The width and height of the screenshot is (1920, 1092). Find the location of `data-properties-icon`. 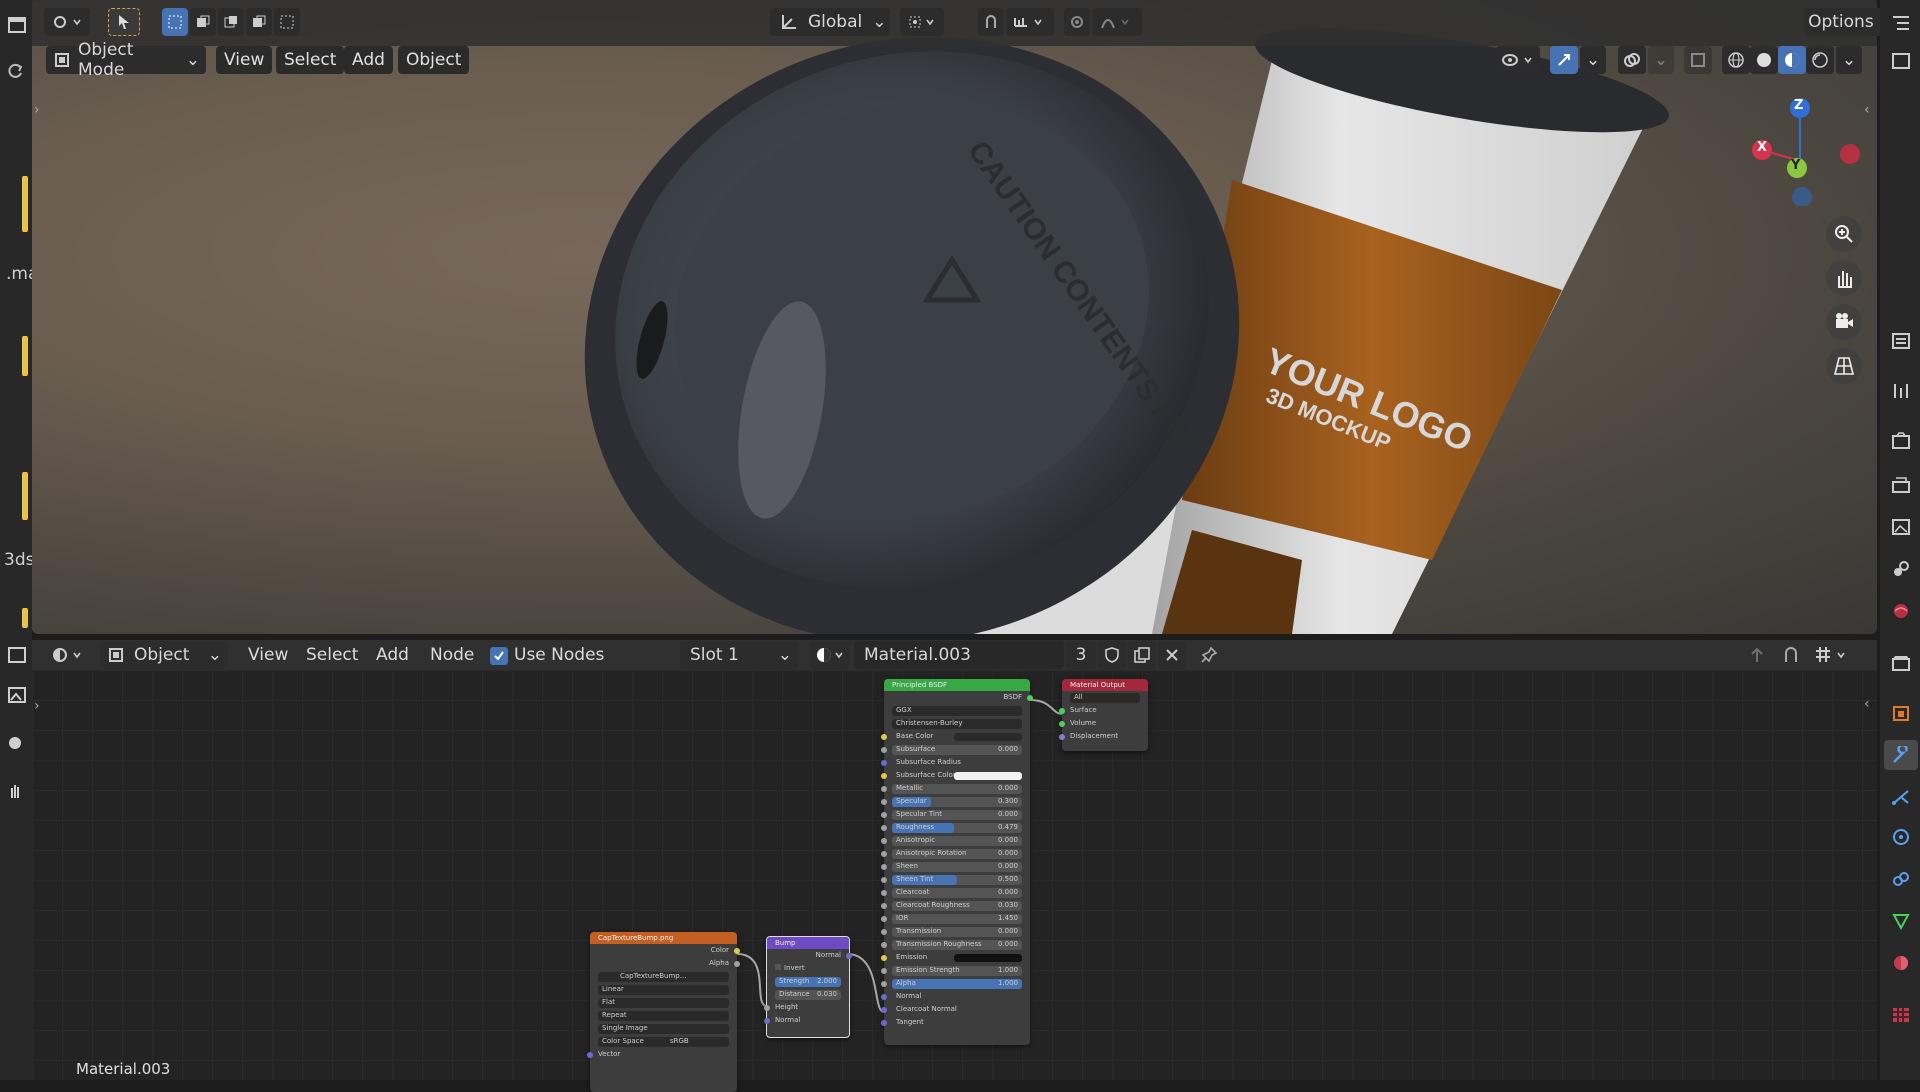

data-properties-icon is located at coordinates (1901, 921).